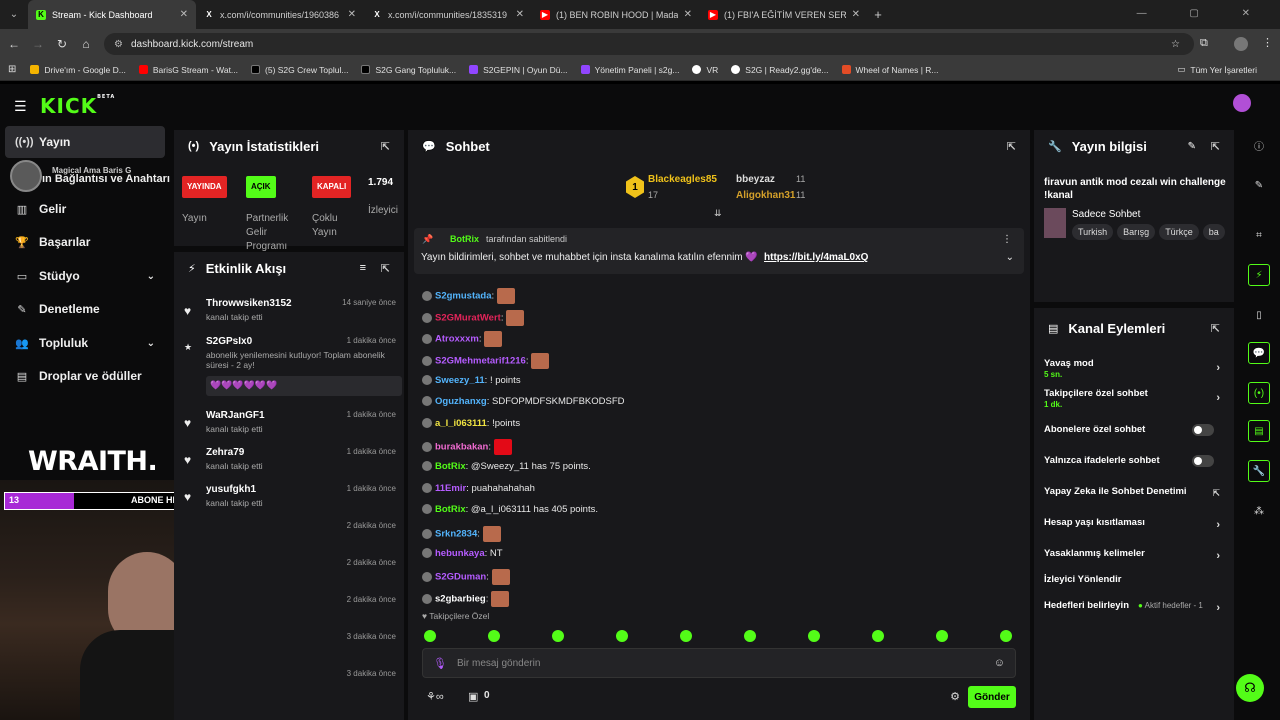 The height and width of the screenshot is (720, 1280). What do you see at coordinates (1259, 393) in the screenshot?
I see `broadcast-icon: (•)` at bounding box center [1259, 393].